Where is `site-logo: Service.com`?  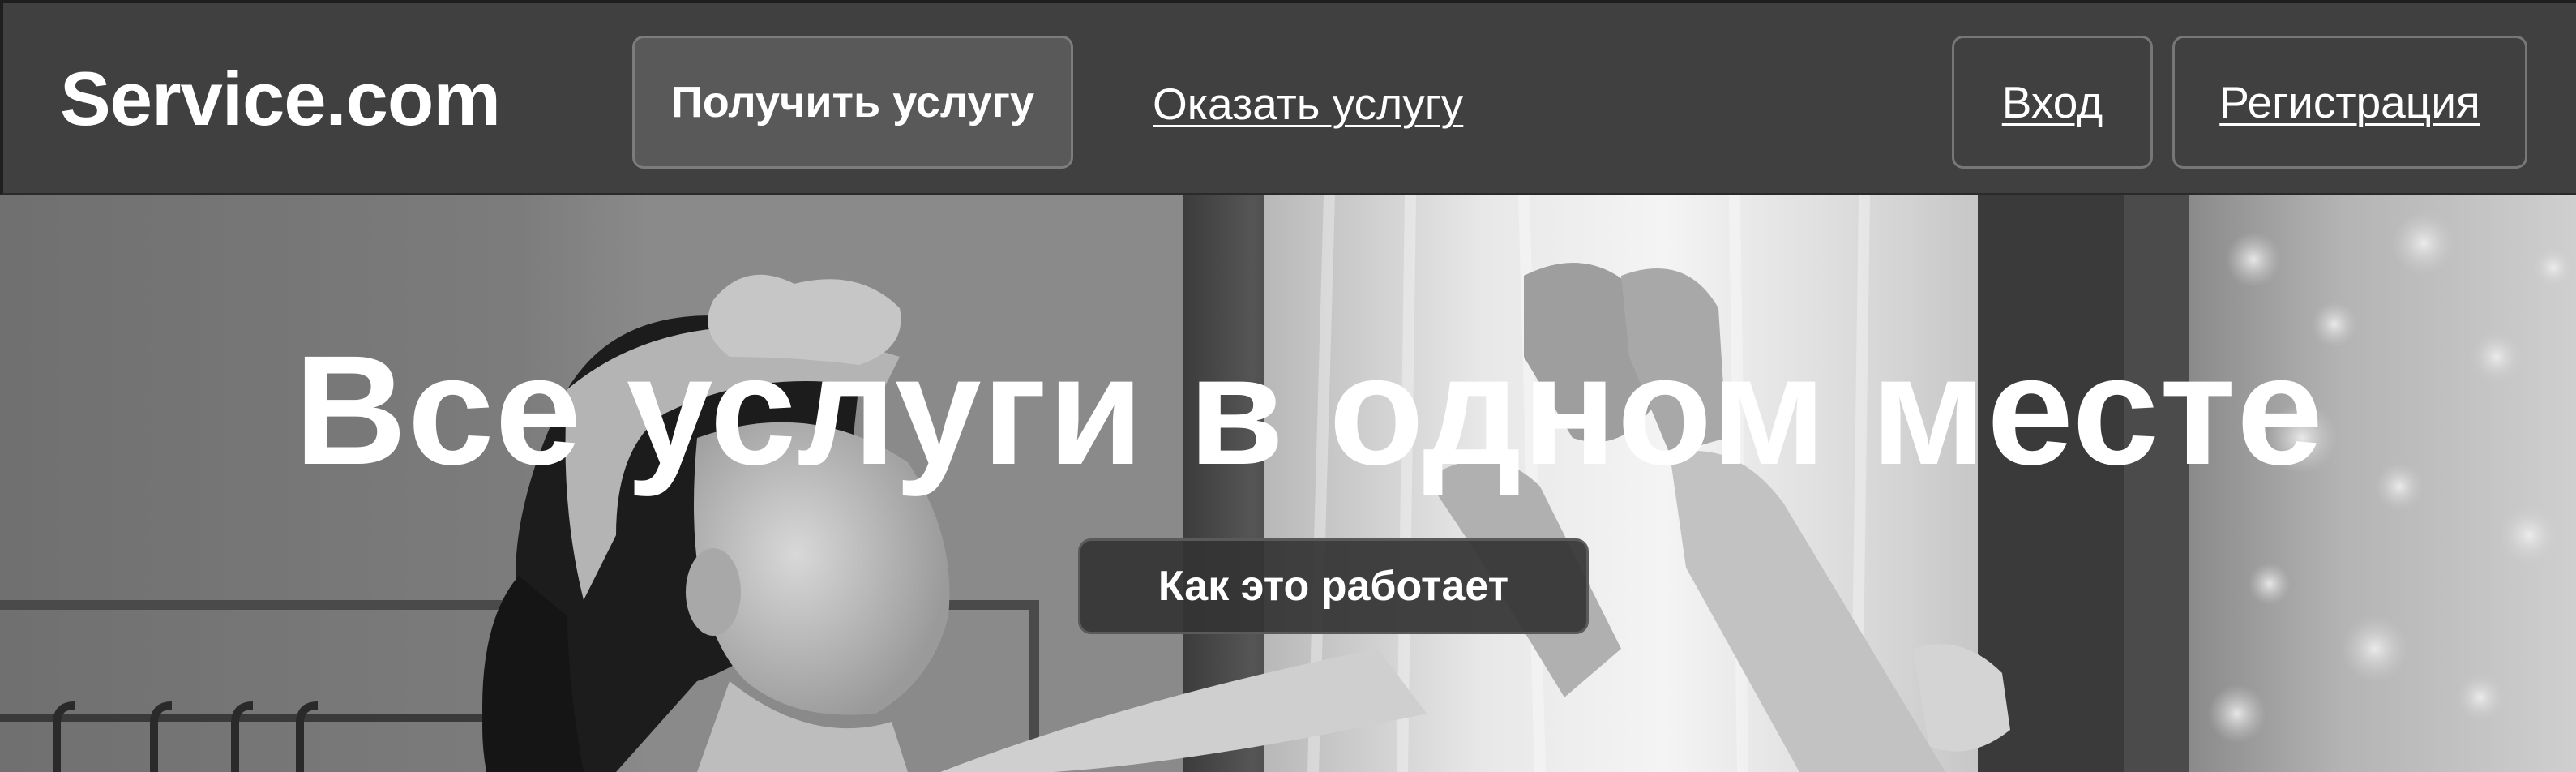 site-logo: Service.com is located at coordinates (280, 99).